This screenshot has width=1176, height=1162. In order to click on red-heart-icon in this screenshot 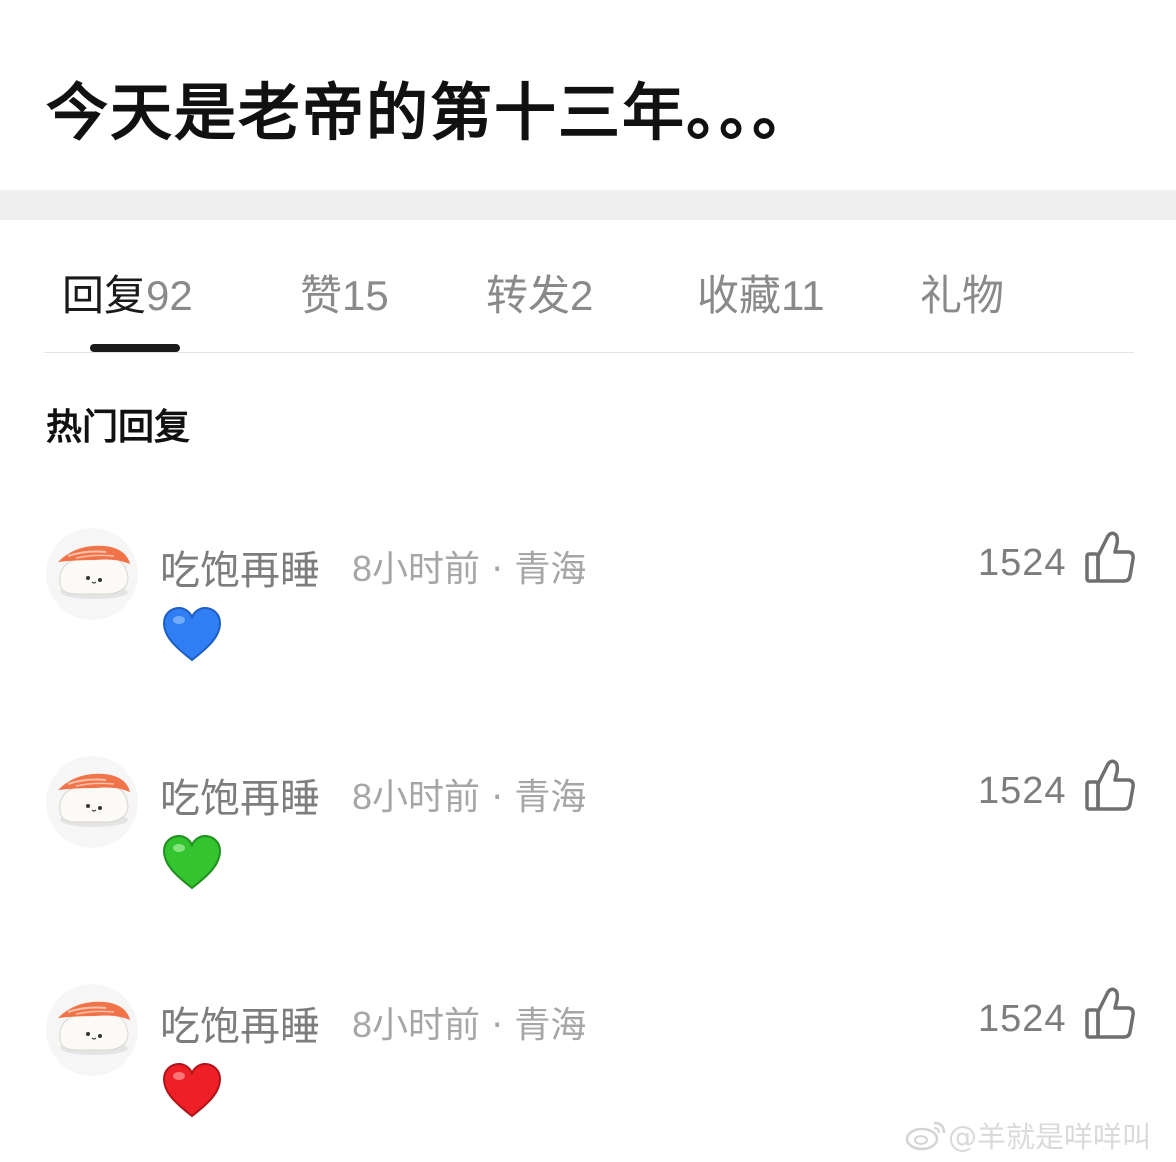, I will do `click(192, 1090)`.